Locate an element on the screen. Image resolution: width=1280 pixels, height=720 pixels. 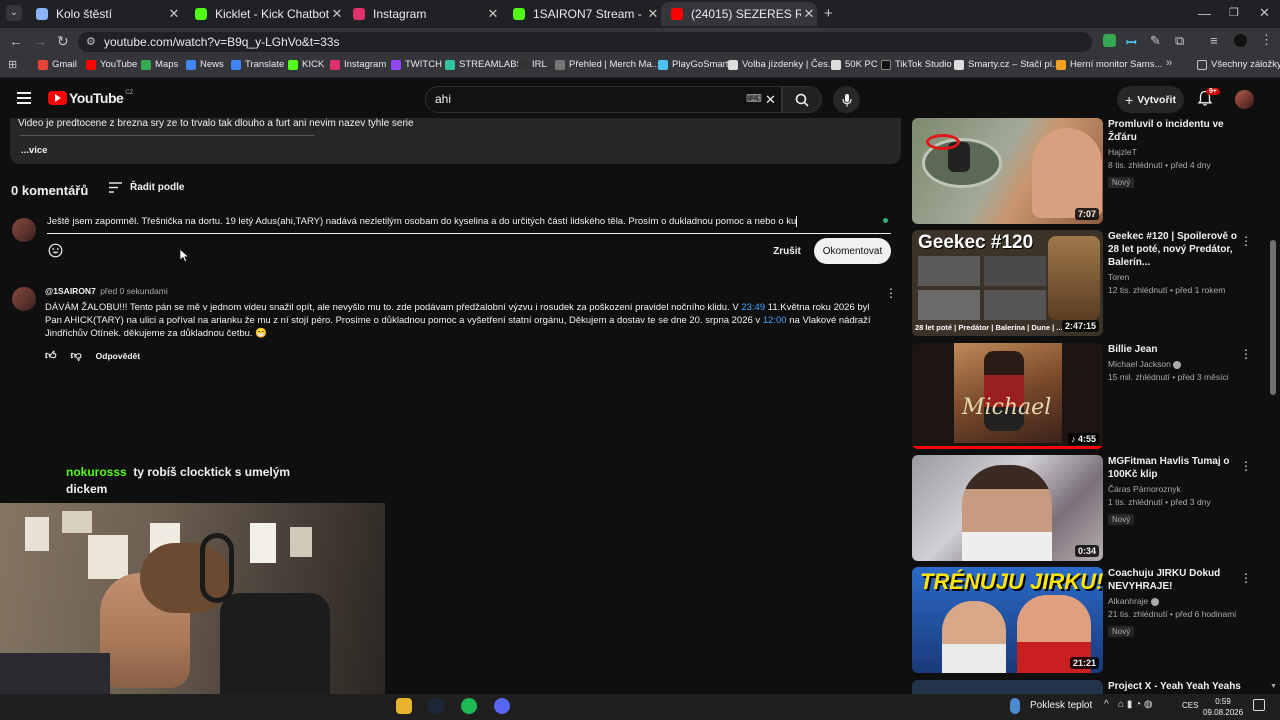
notifications-button: 9+ is located at coordinates (1208, 100).